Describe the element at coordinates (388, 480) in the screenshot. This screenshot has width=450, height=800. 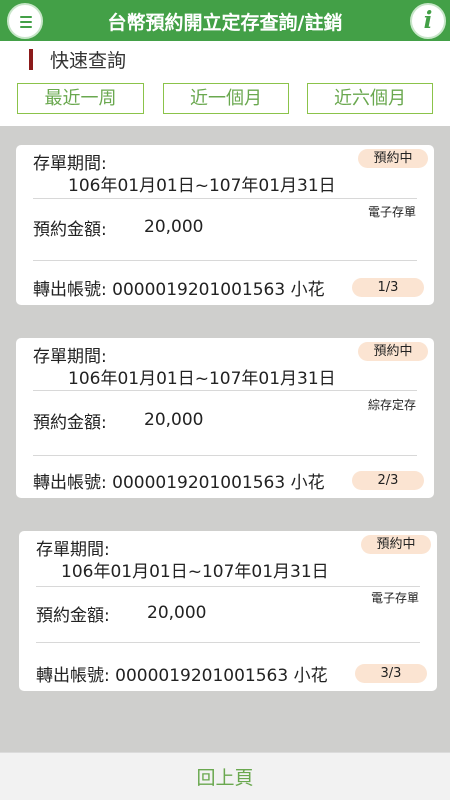
I see `page-indicator: 2/3` at that location.